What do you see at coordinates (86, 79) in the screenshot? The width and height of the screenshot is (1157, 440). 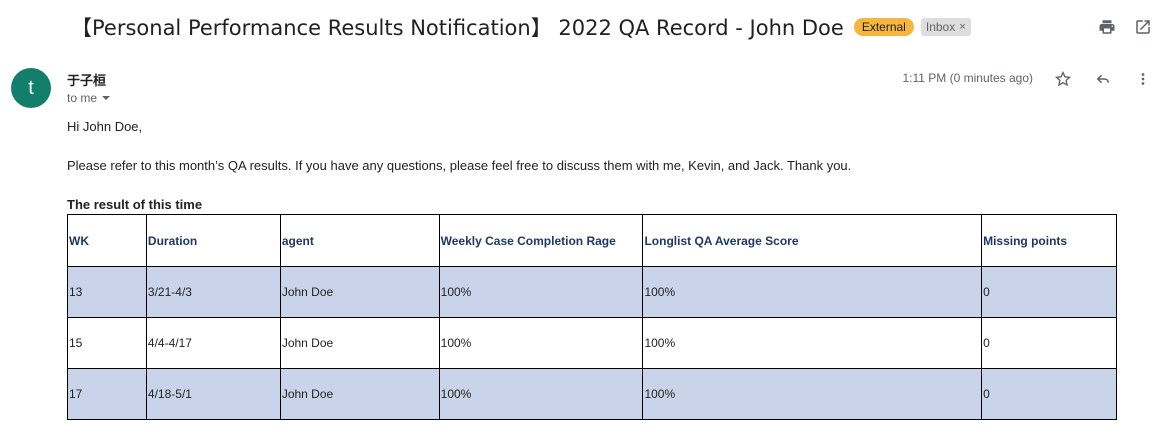 I see `sender-name: 于子桓` at bounding box center [86, 79].